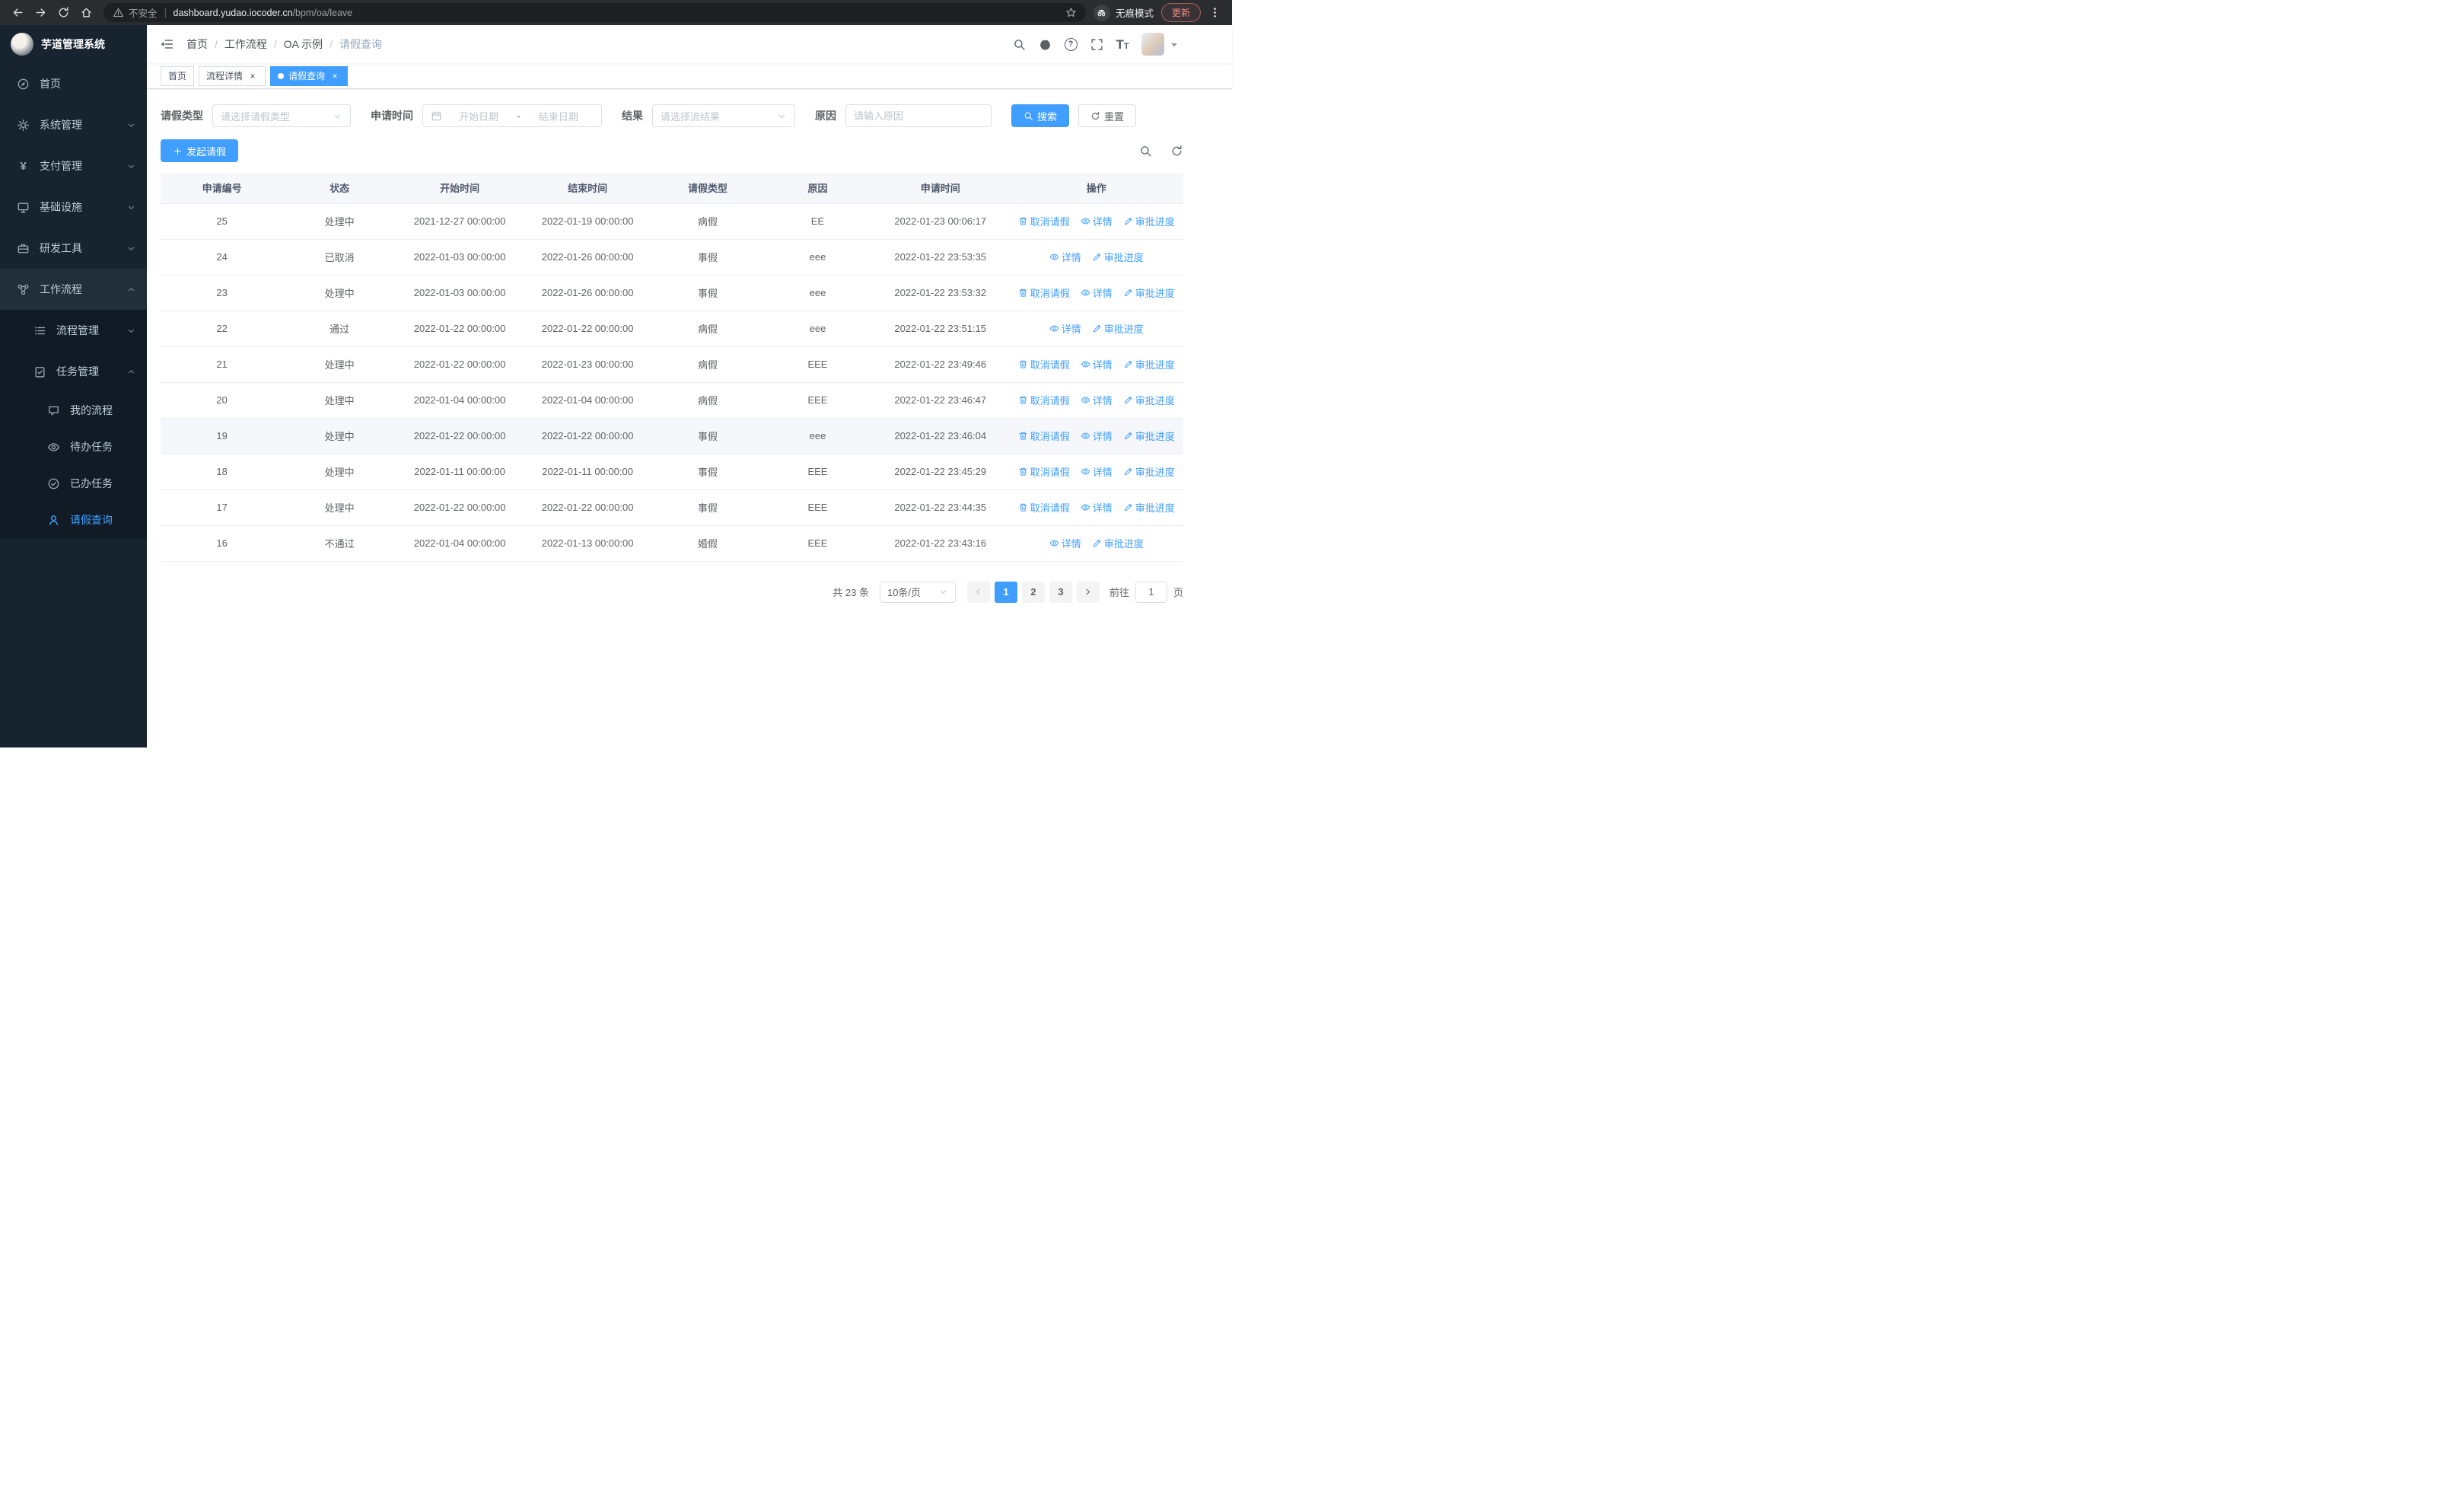 The width and height of the screenshot is (2464, 1495). I want to click on page-button-3: 3, so click(1060, 592).